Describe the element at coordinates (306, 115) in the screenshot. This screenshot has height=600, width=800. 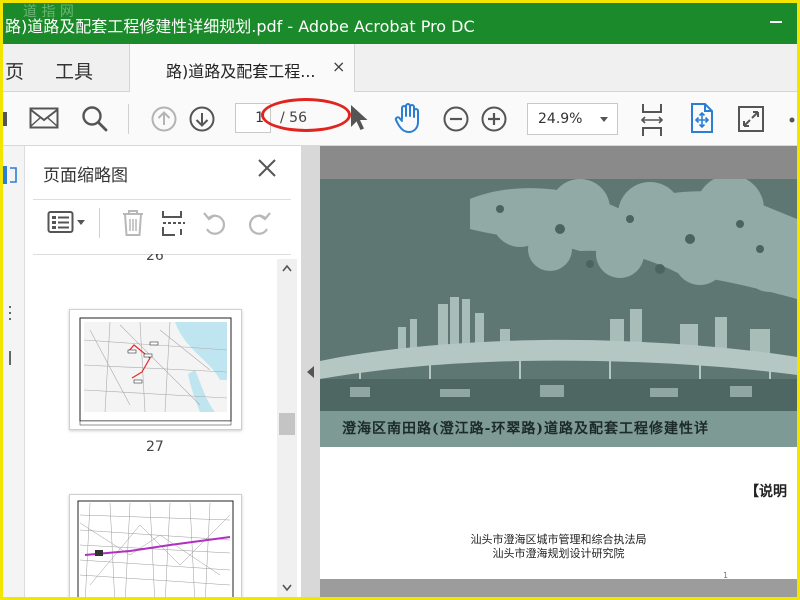
I see `annotation-ellipse` at that location.